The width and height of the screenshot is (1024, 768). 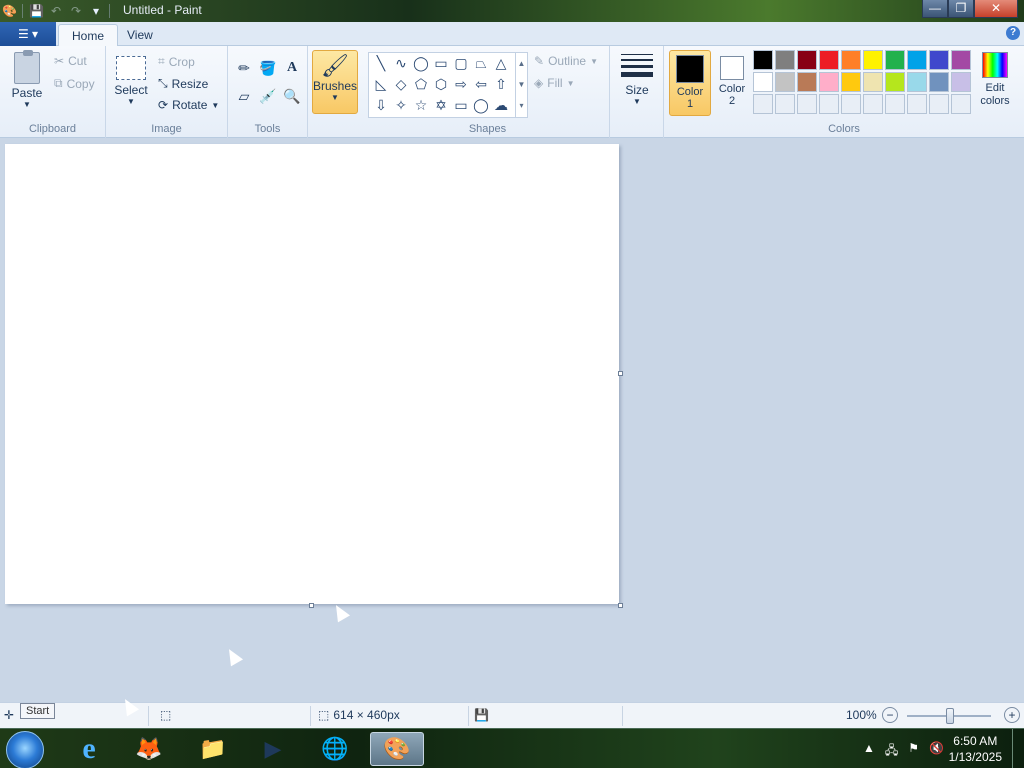 What do you see at coordinates (996, 9) in the screenshot?
I see `close-button: ✕` at bounding box center [996, 9].